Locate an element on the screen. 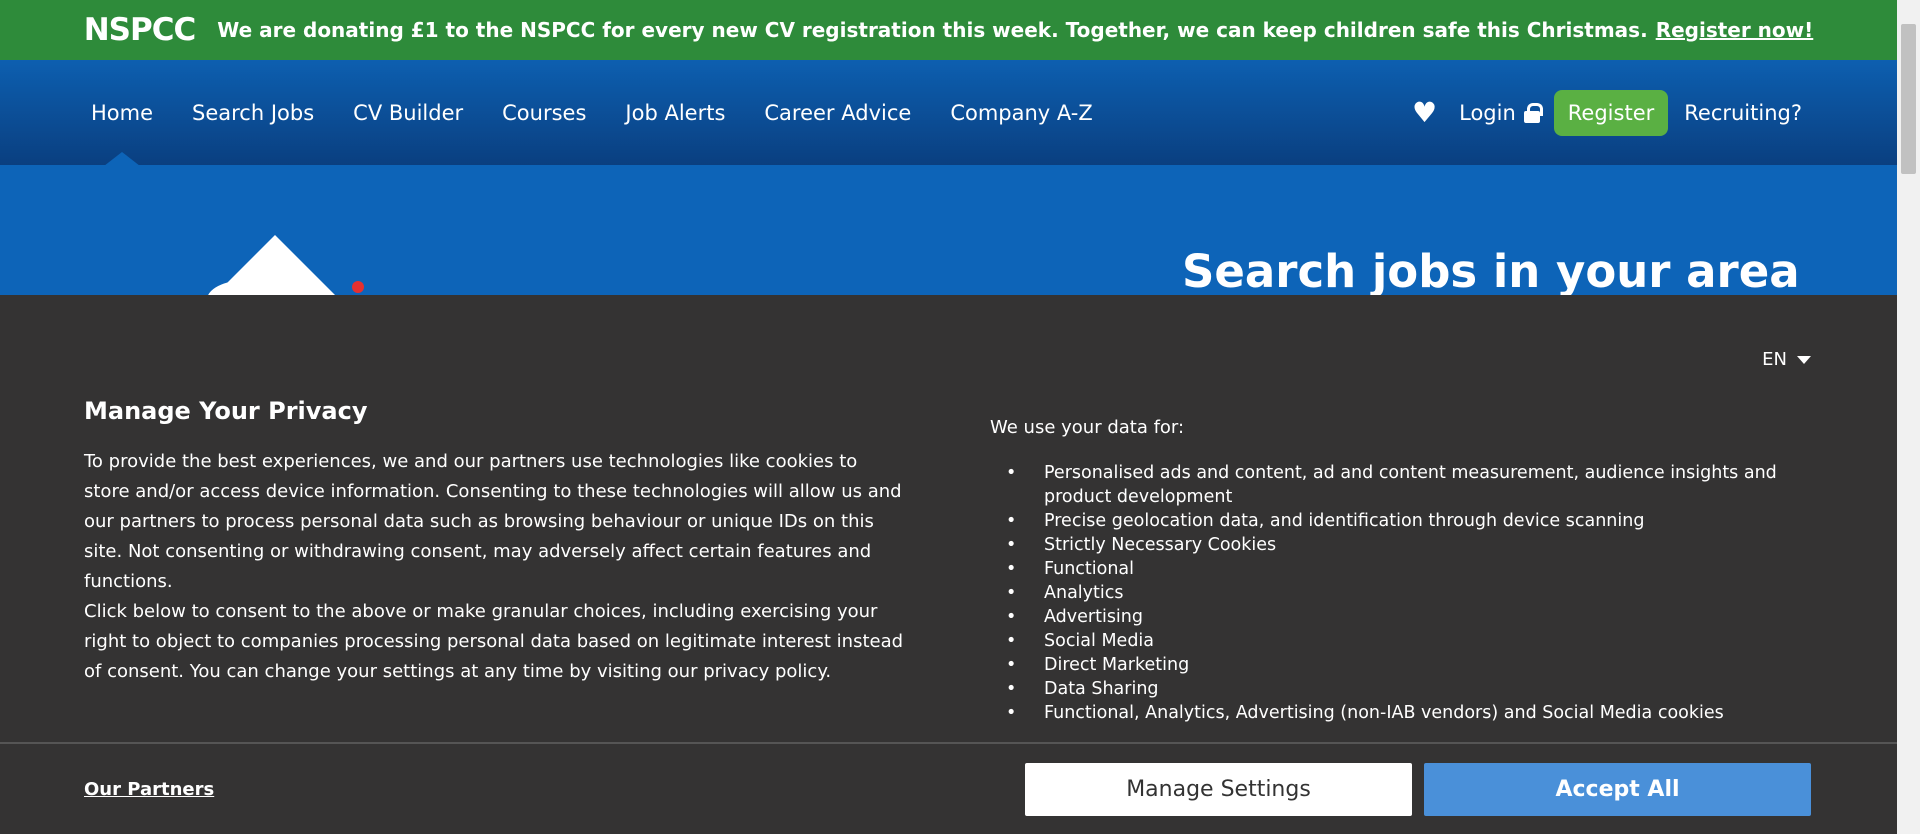  nav-item-job-alerts: Job Alerts is located at coordinates (675, 113).